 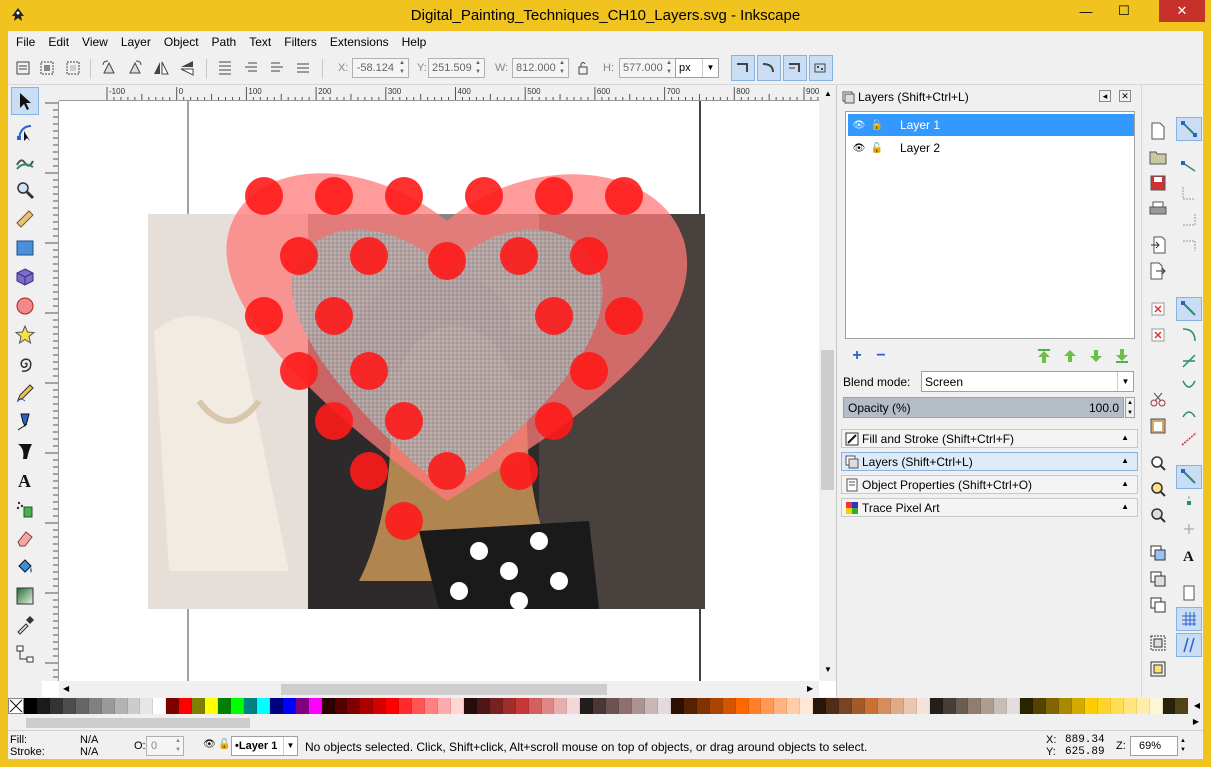 I want to click on raise-layer-icon, so click(x=1070, y=356).